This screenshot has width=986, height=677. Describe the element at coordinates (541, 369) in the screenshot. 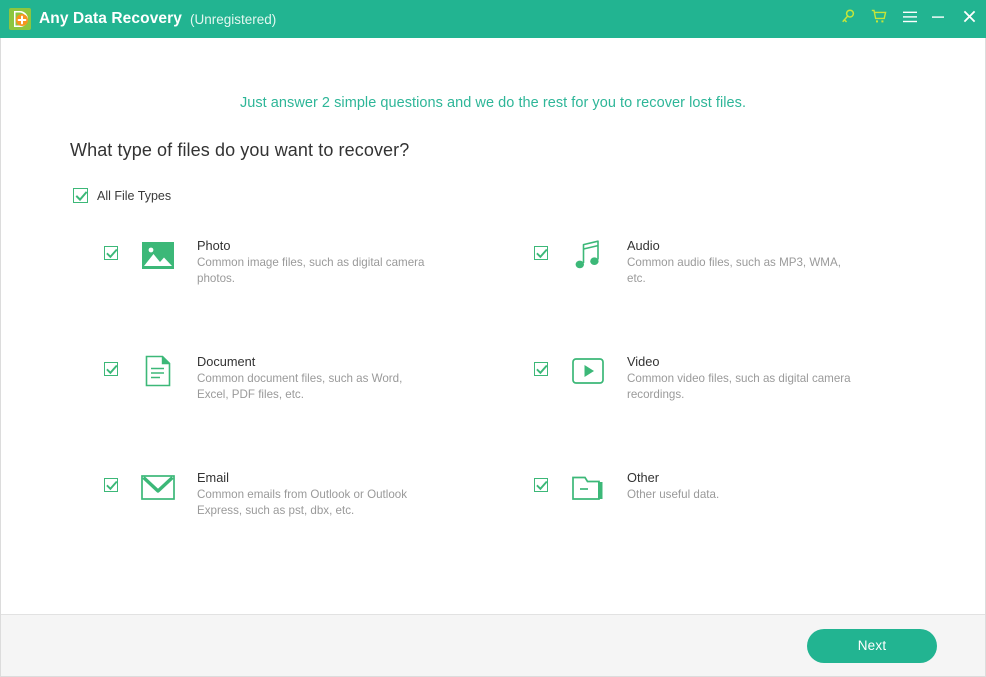

I see `video-checkbox` at that location.